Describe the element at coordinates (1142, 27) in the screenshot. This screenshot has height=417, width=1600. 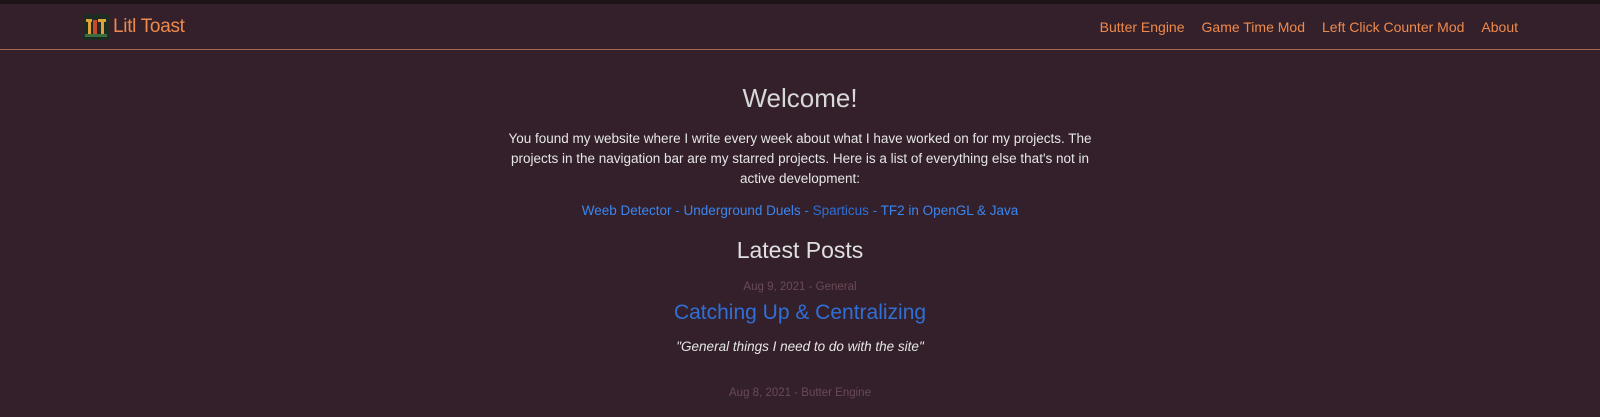
I see `nav-link-butter-engine: Butter Engine` at that location.